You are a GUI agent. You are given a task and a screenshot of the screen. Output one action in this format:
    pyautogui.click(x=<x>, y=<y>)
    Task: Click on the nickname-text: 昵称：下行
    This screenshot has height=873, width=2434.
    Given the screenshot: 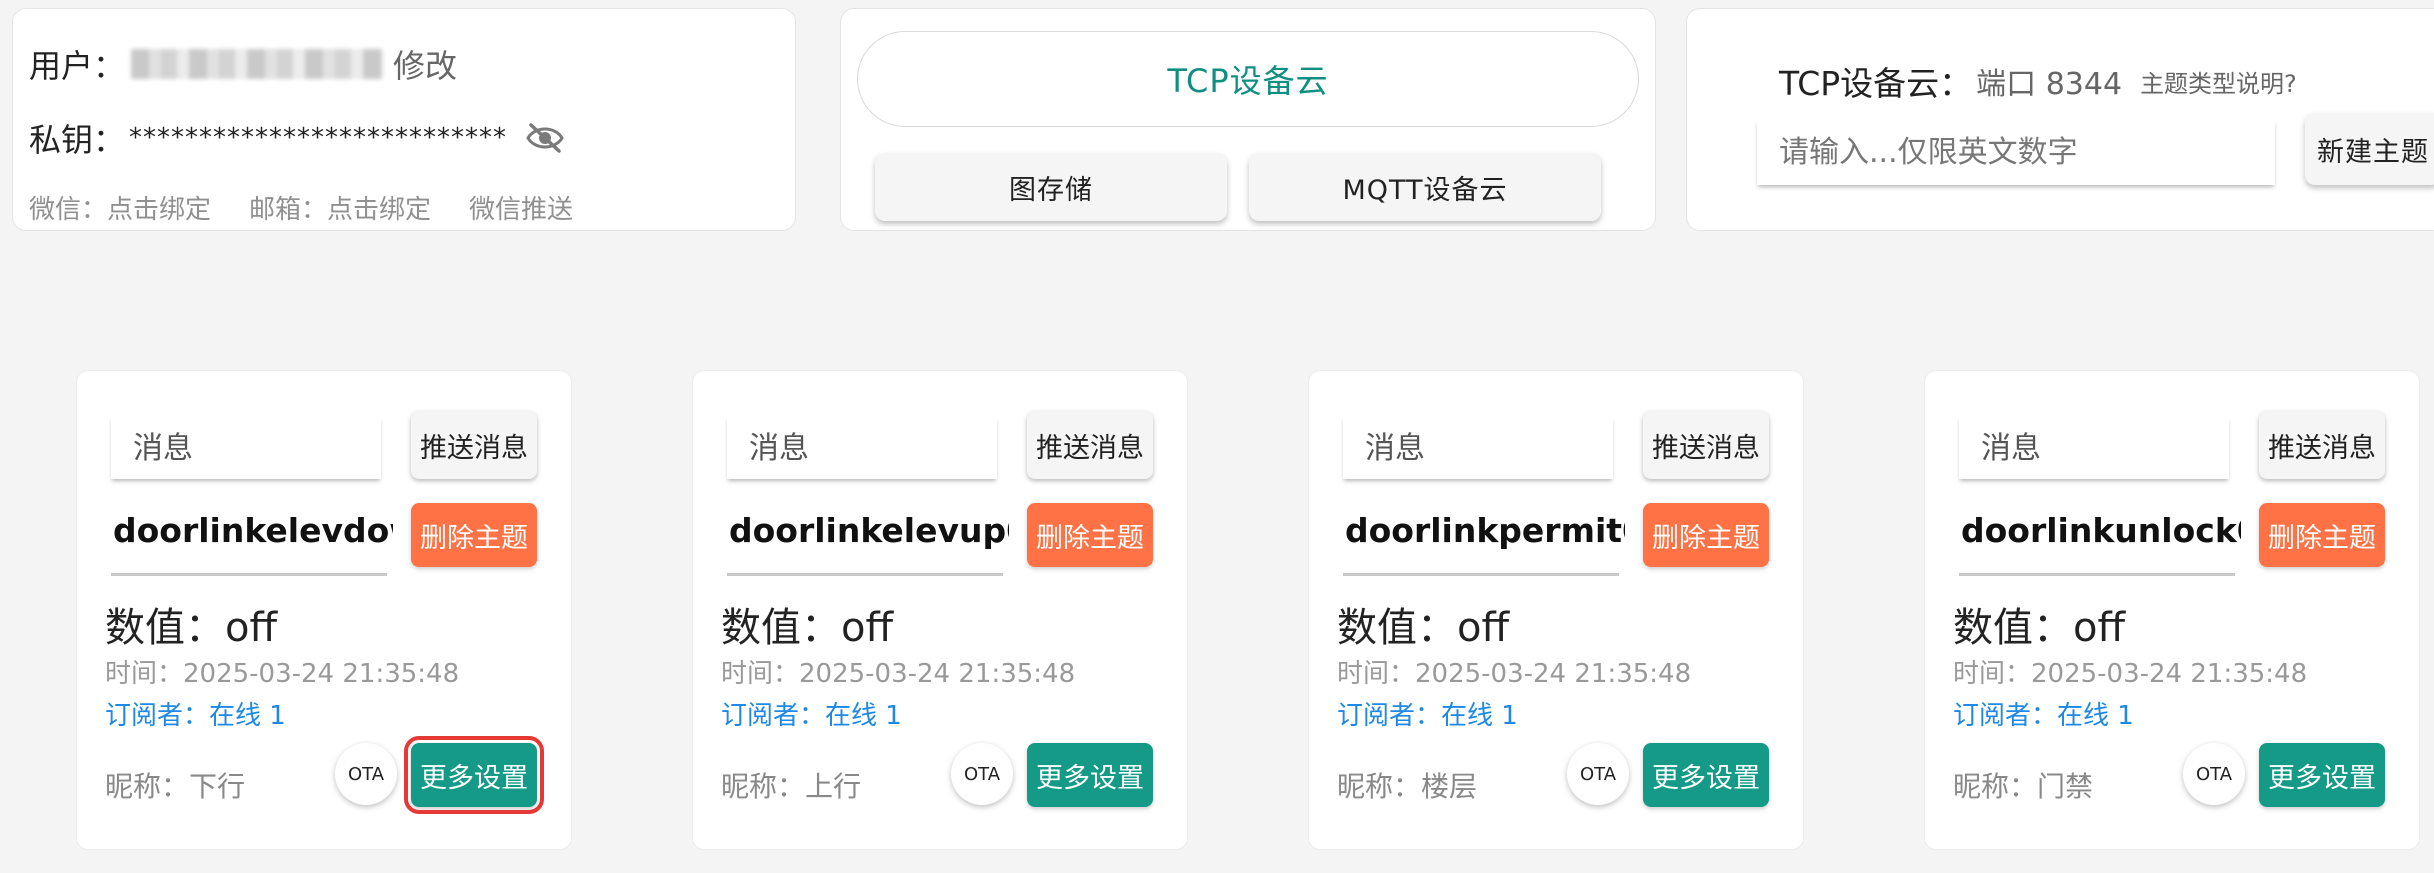 What is the action you would take?
    pyautogui.click(x=175, y=786)
    